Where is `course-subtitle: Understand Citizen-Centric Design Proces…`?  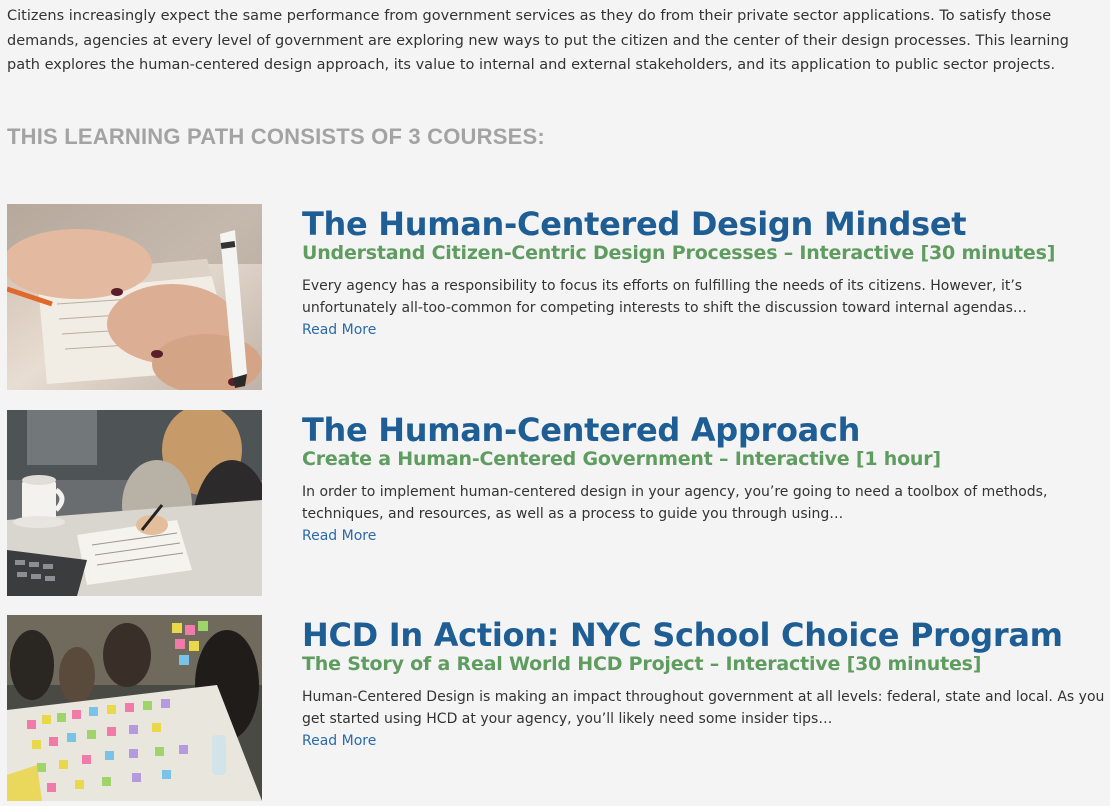
course-subtitle: Understand Citizen-Centric Design Proces… is located at coordinates (679, 253).